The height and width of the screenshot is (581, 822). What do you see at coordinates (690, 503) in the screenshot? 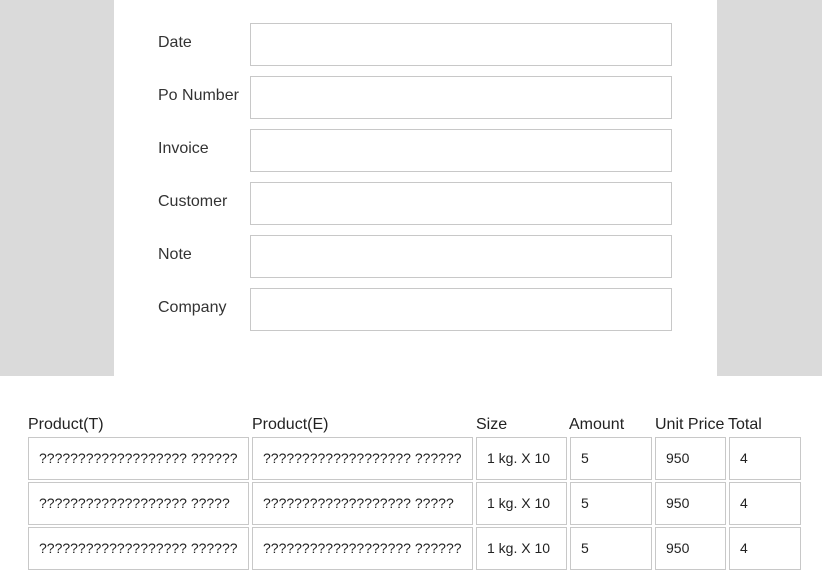
I see `row-2-unit-price-cell: 950` at bounding box center [690, 503].